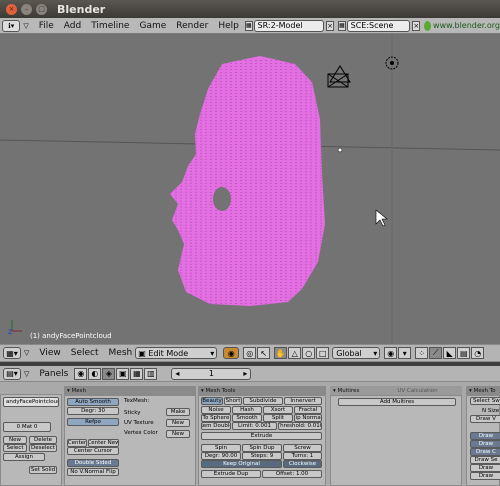 This screenshot has height=486, width=500. Describe the element at coordinates (130, 390) in the screenshot. I see `mesh-panel-header: ▾ Mesh` at that location.